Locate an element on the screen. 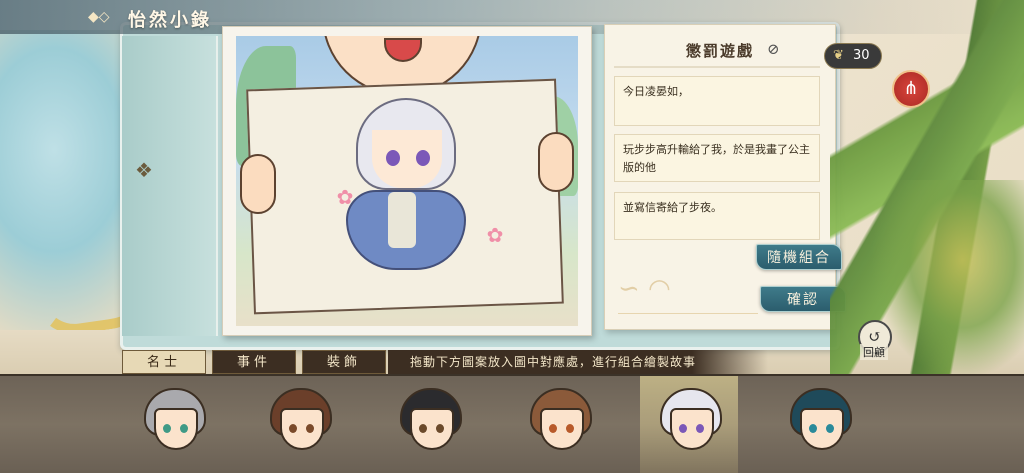 The height and width of the screenshot is (473, 1024). story-entry-1: 今日凌晏如， is located at coordinates (717, 101).